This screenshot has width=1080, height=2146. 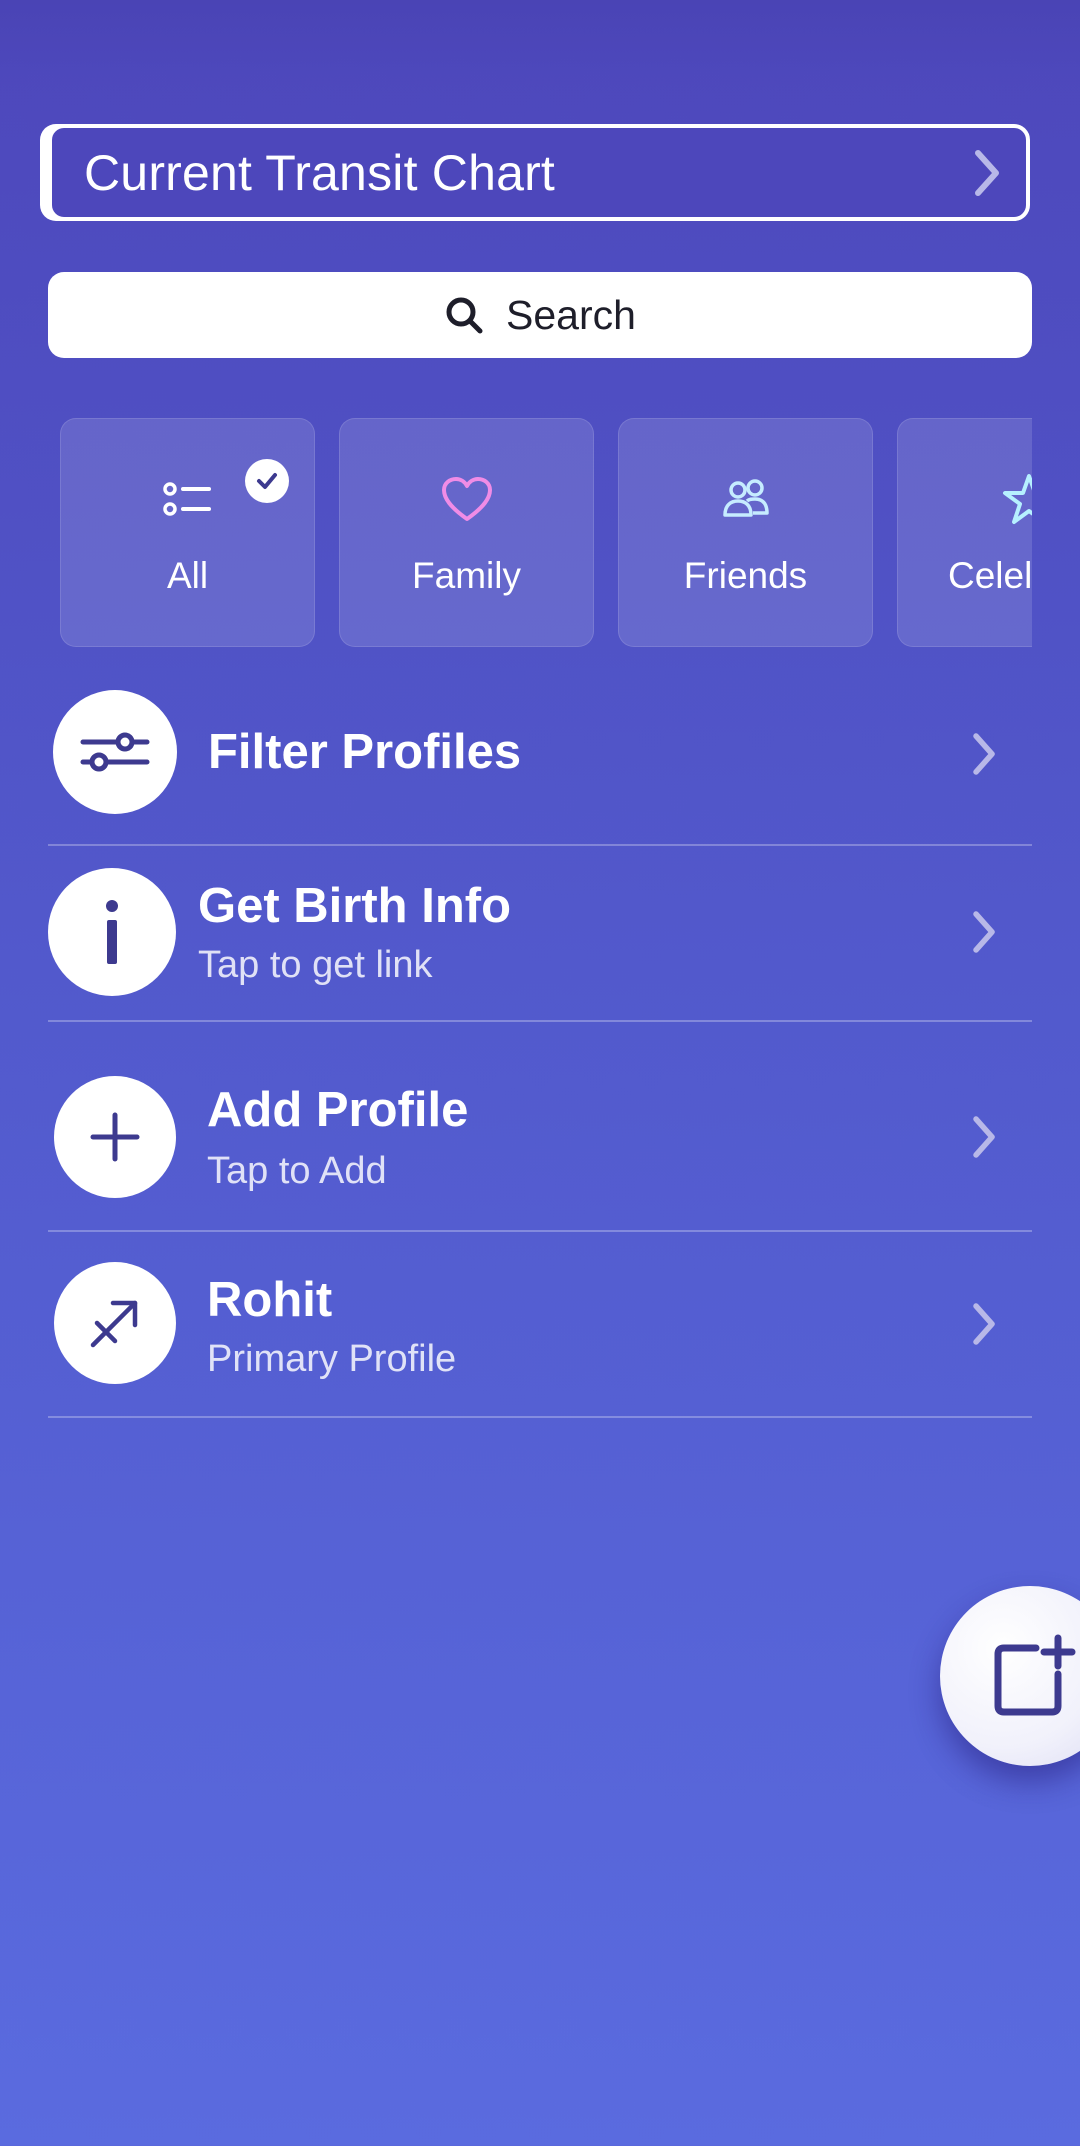 I want to click on new-chart-fab, so click(x=1010, y=1676).